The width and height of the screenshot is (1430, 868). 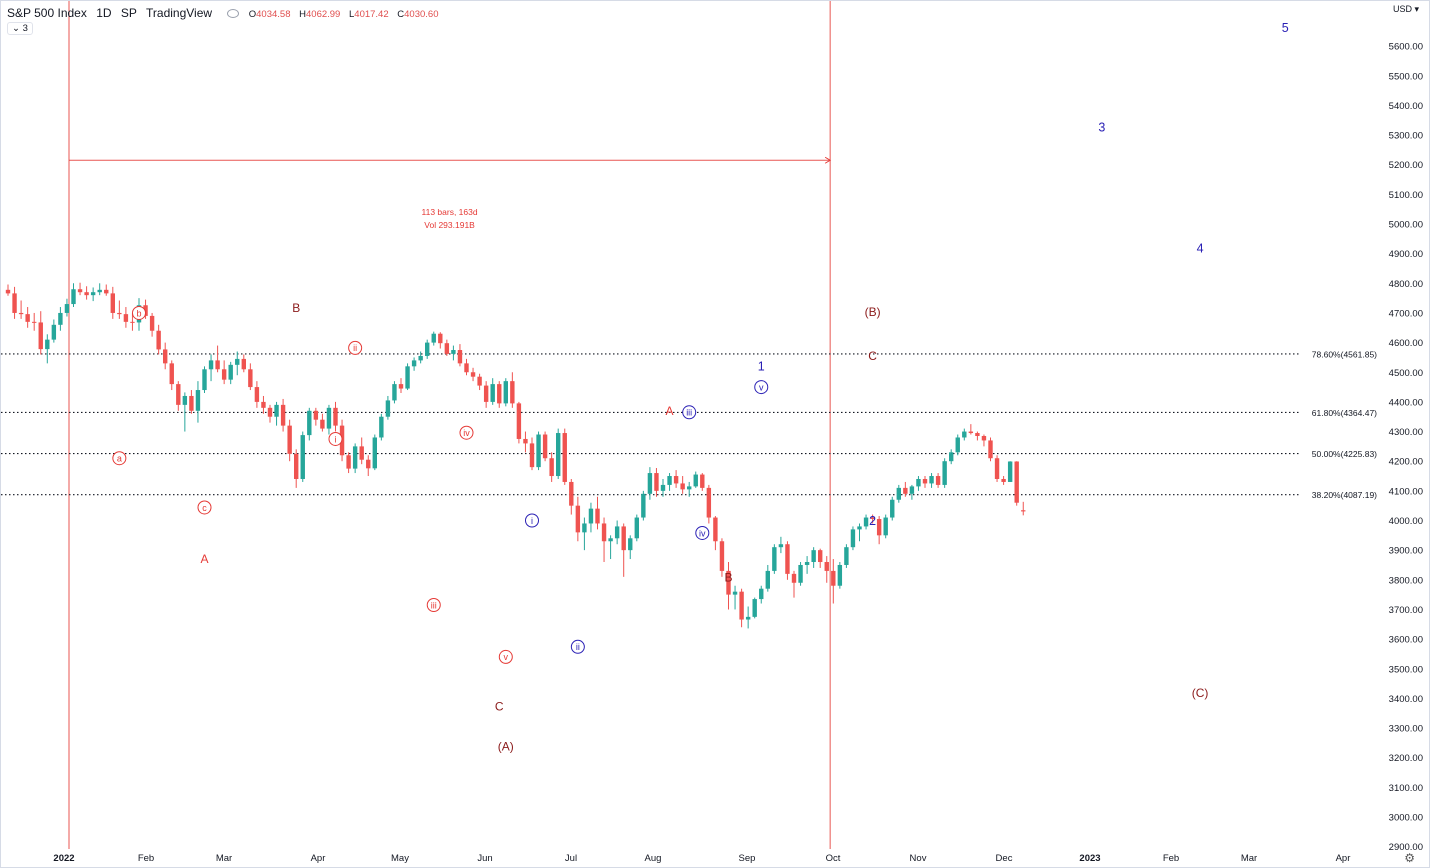 What do you see at coordinates (233, 14) in the screenshot?
I see `eye-icon` at bounding box center [233, 14].